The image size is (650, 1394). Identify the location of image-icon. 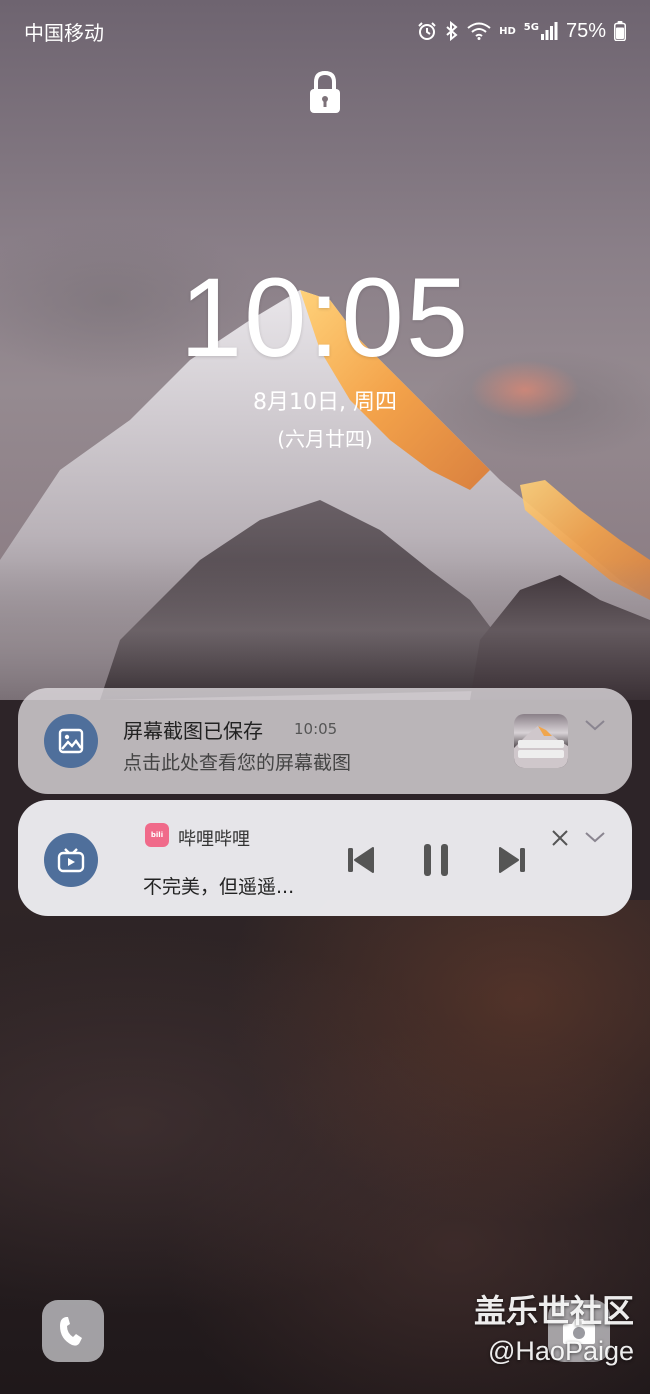
(71, 741).